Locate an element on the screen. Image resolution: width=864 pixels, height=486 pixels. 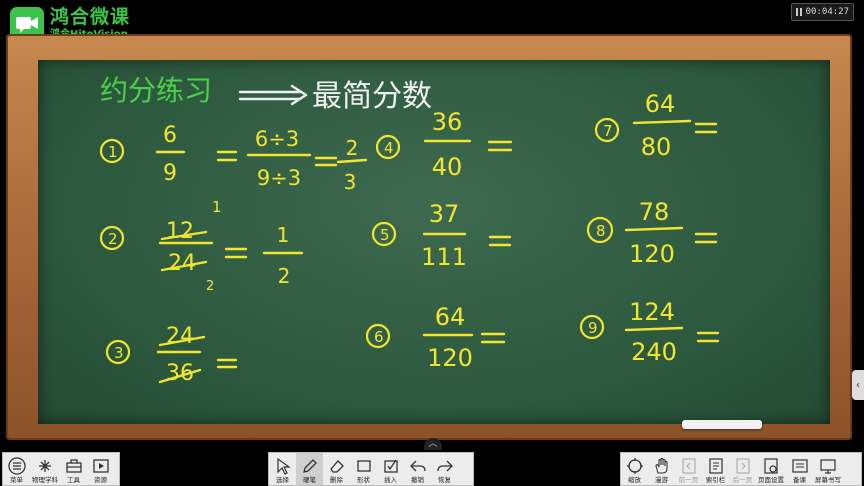
roam-button: 漫游 is located at coordinates (661, 469).